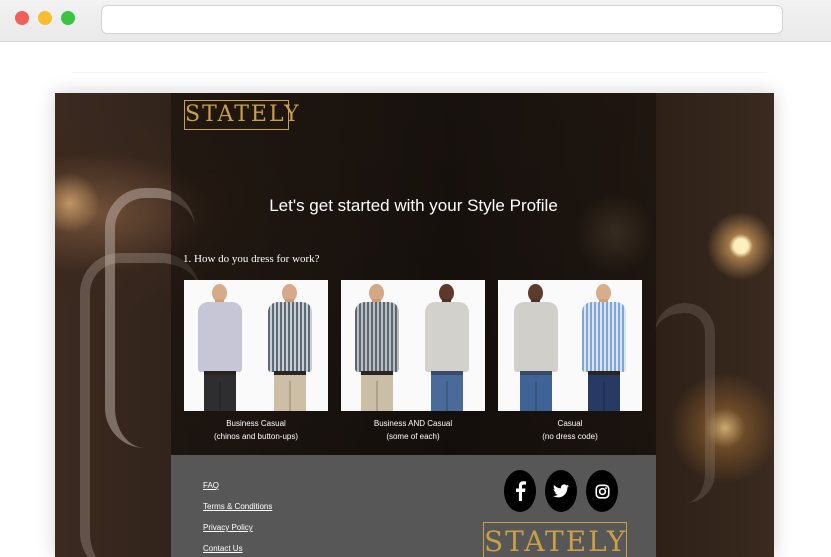  I want to click on option-business-casual: Business Casual (chinos and button-ups), so click(256, 361).